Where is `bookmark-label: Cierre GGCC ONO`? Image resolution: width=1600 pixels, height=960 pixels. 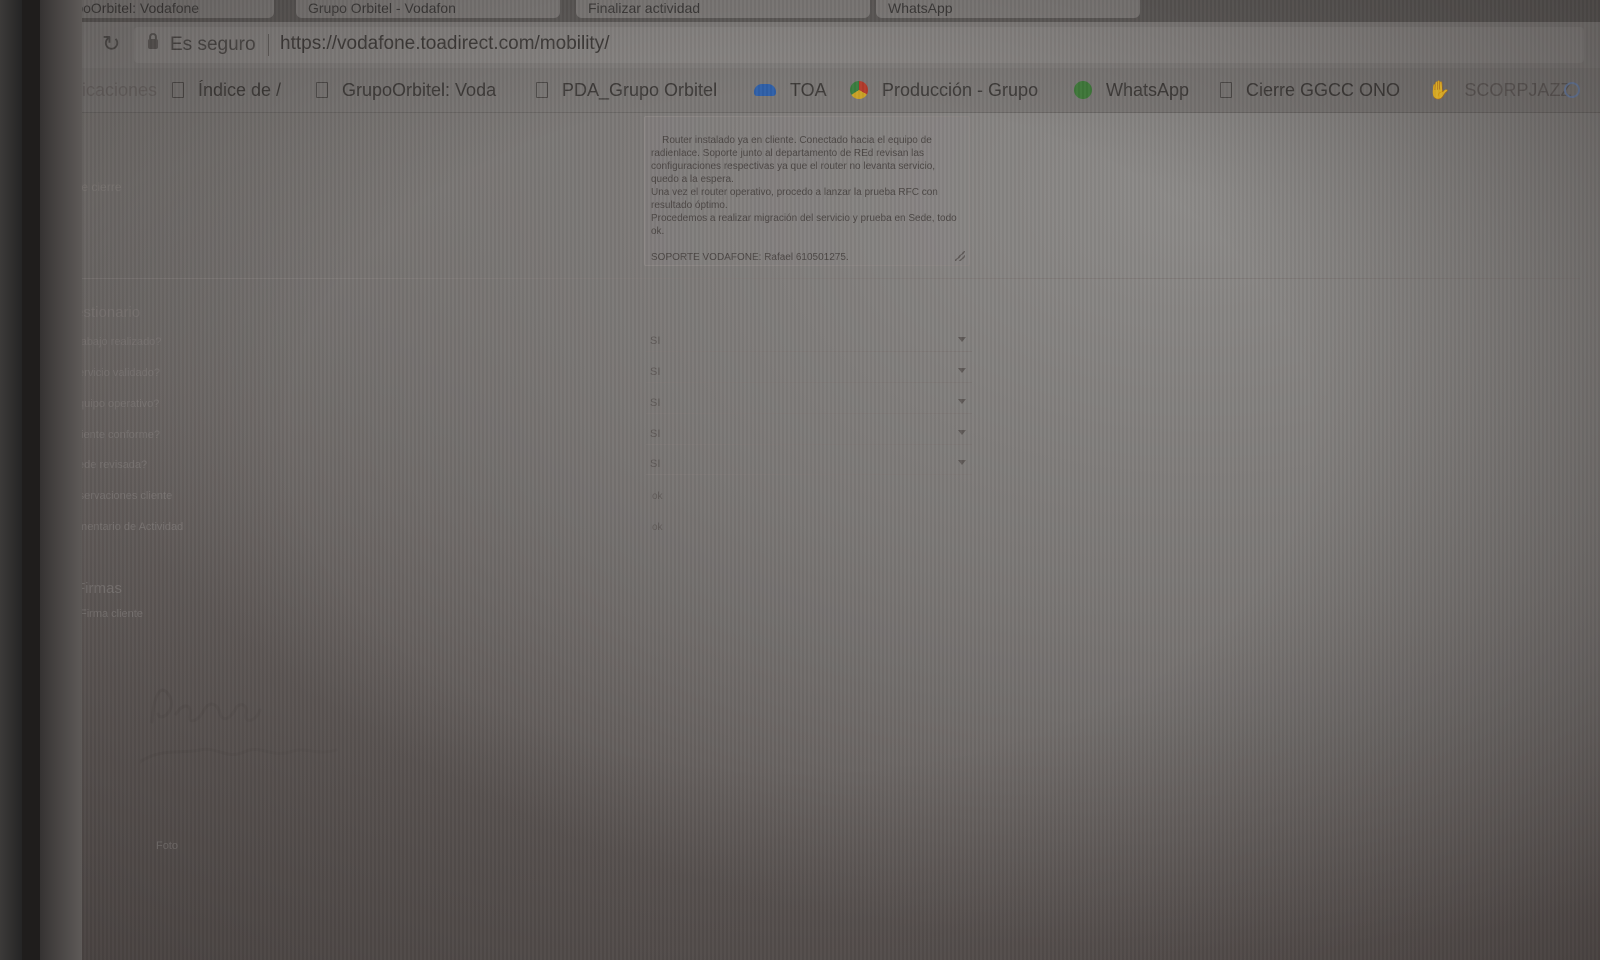 bookmark-label: Cierre GGCC ONO is located at coordinates (1323, 89).